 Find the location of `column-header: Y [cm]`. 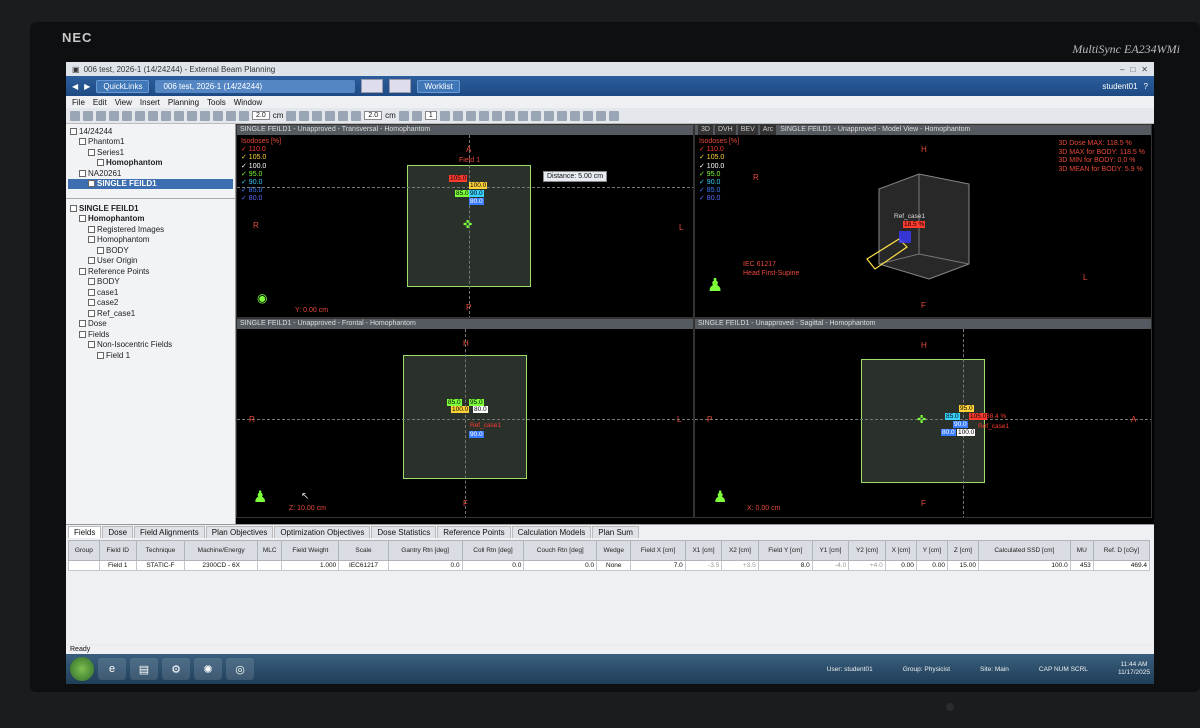

column-header: Y [cm] is located at coordinates (931, 550).